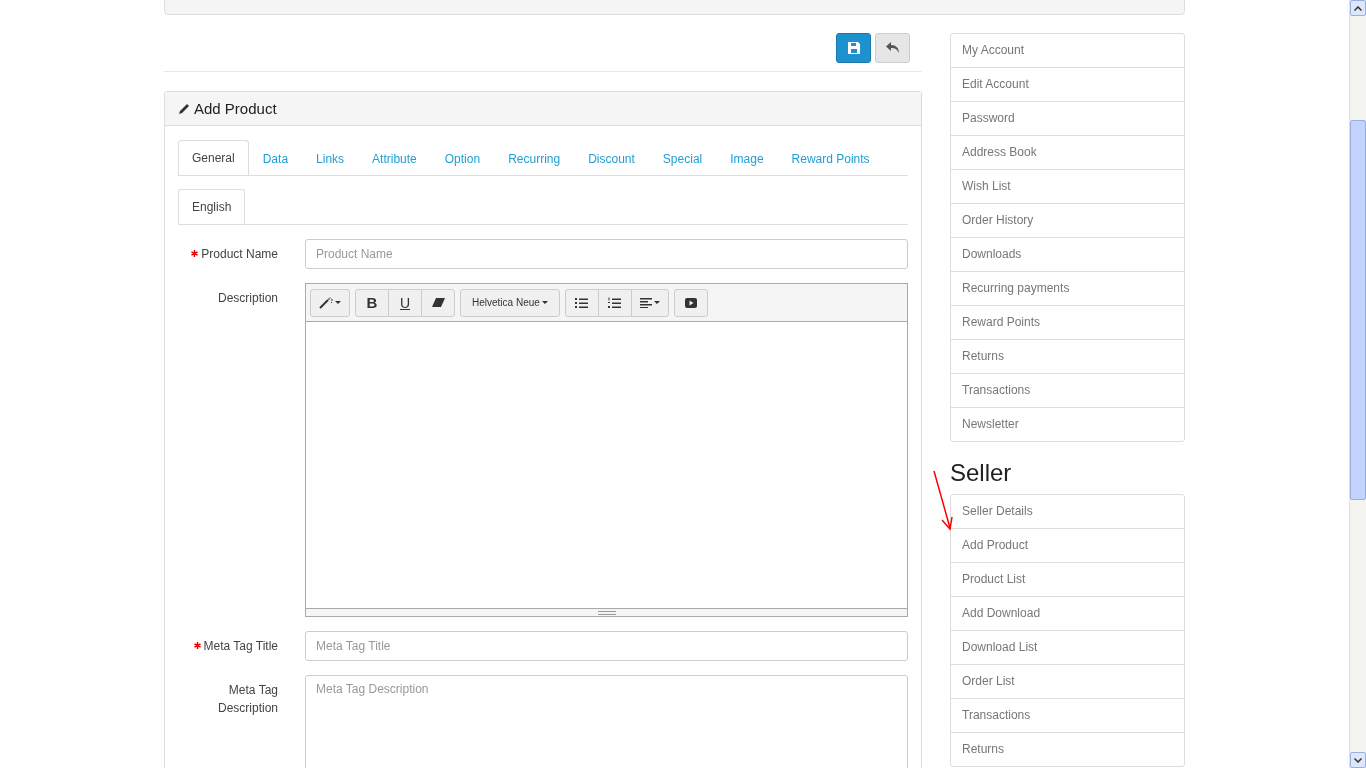 This screenshot has height=768, width=1366. I want to click on style-button, so click(330, 302).